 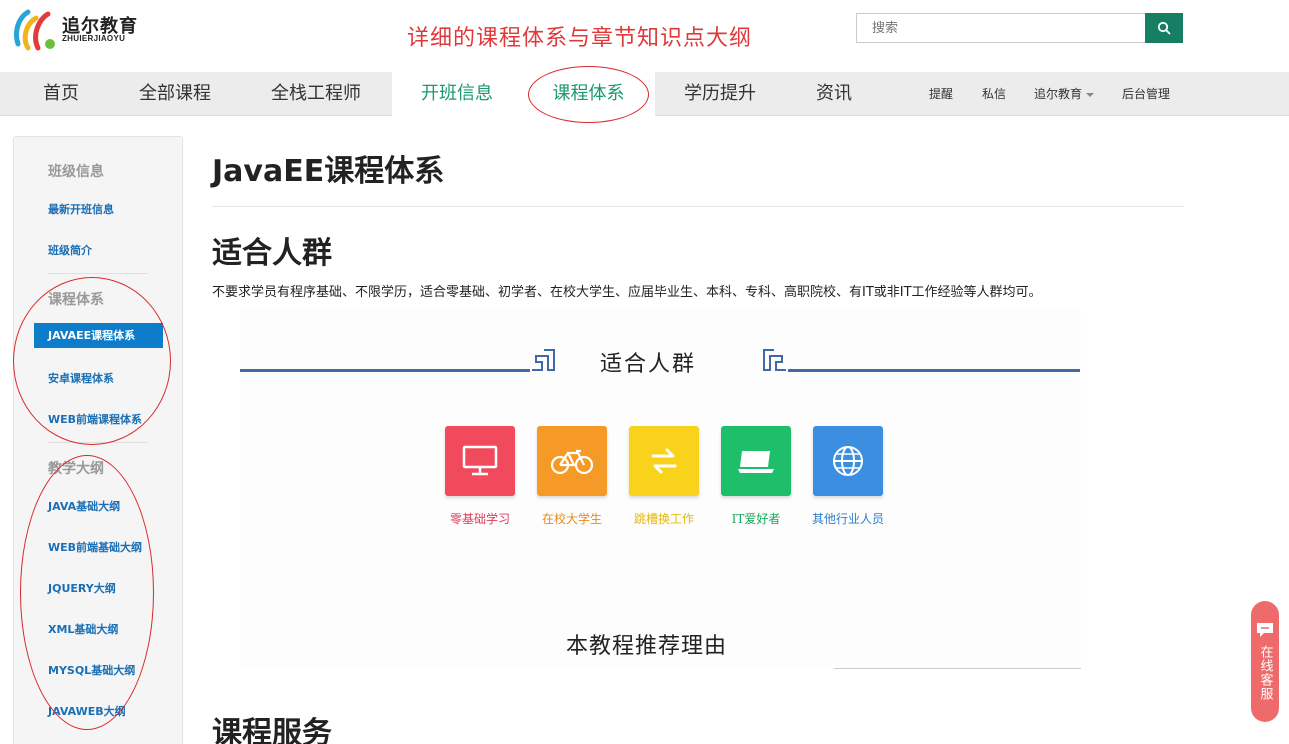 I want to click on banner-title: 适合人群, so click(x=648, y=364).